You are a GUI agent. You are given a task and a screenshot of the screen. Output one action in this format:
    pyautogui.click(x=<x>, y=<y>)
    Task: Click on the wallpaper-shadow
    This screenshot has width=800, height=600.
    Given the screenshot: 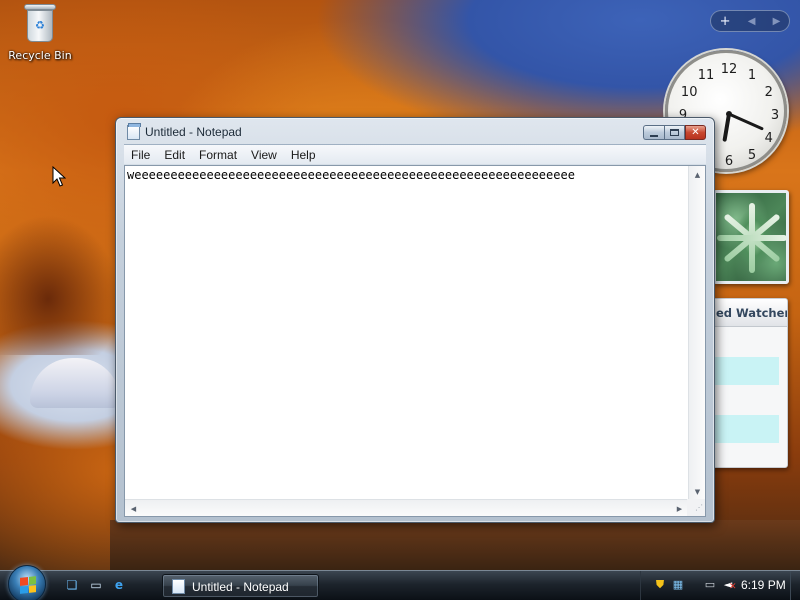 What is the action you would take?
    pyautogui.click(x=60, y=285)
    